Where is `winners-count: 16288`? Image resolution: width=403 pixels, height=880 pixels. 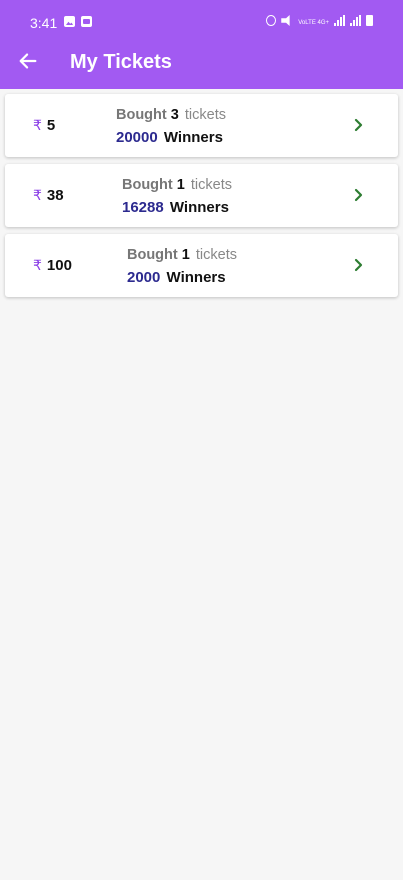
winners-count: 16288 is located at coordinates (143, 207).